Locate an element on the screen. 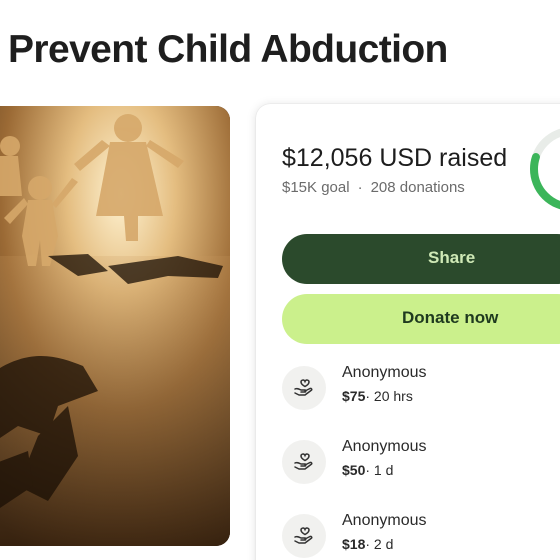  share-button-label: Share is located at coordinates (452, 257).